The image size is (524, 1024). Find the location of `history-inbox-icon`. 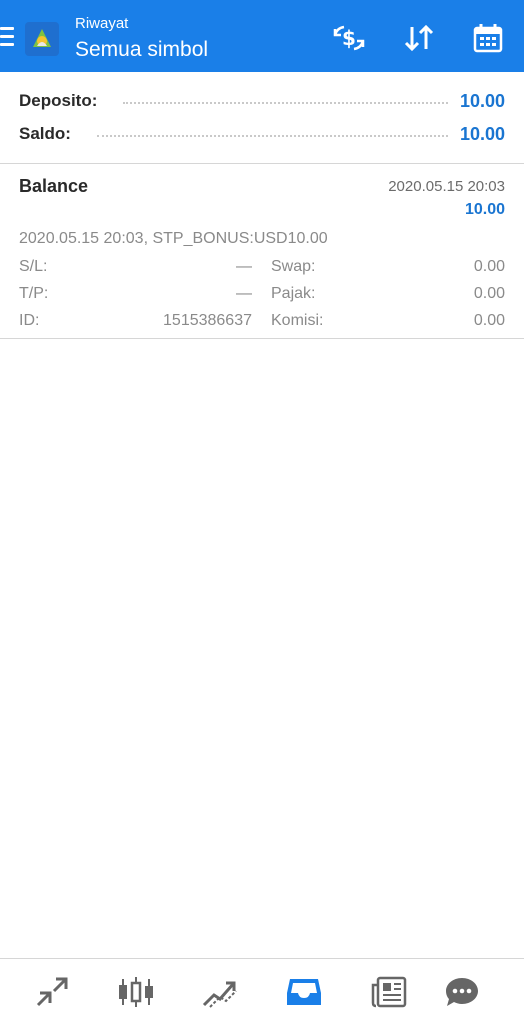

history-inbox-icon is located at coordinates (304, 992).